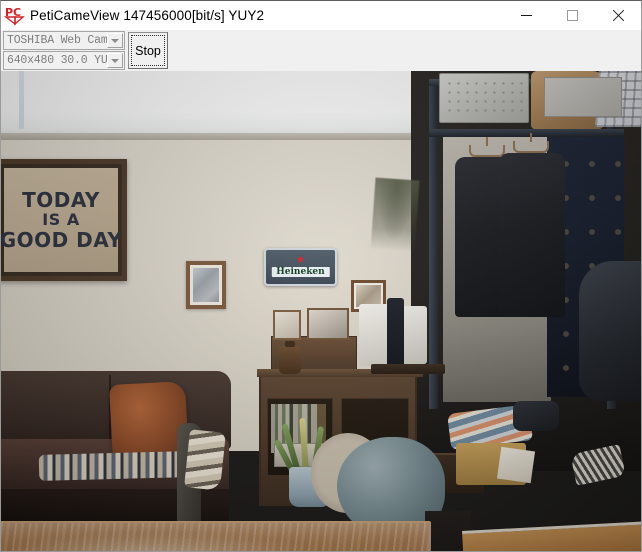  I want to click on star-icon: ★, so click(300, 260).